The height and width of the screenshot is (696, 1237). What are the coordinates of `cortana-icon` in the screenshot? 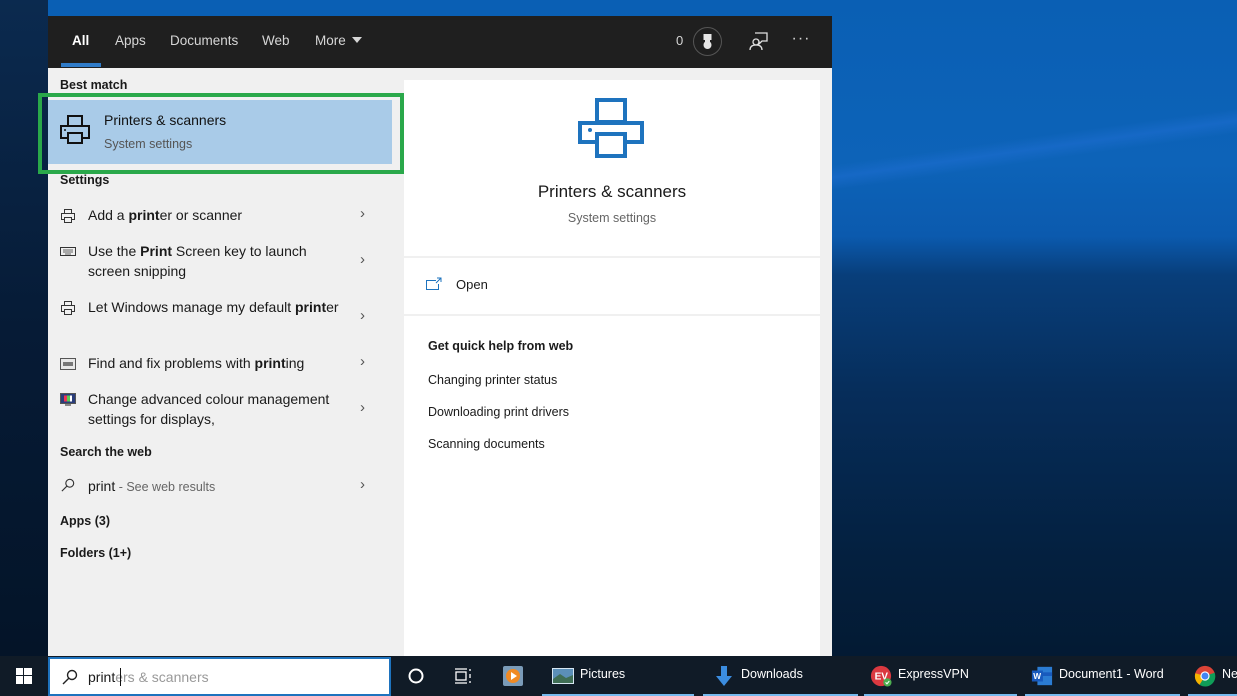 It's located at (416, 676).